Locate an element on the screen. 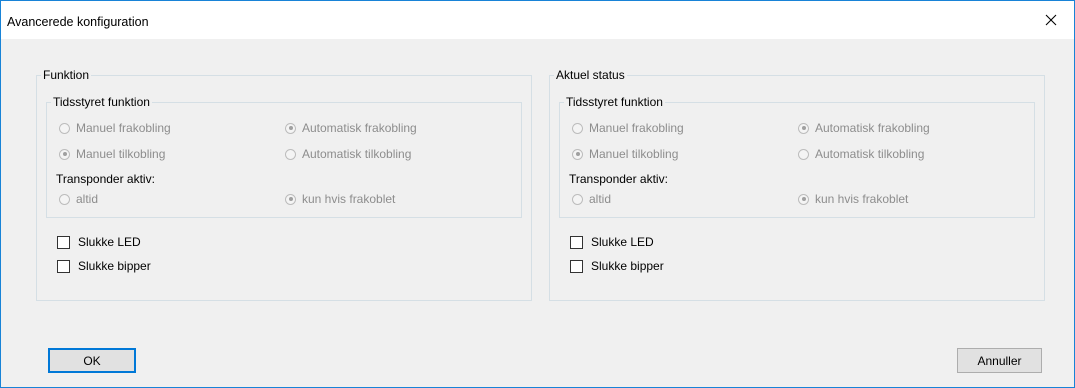 The image size is (1075, 388). right-transponder-label: Transponder aktiv: is located at coordinates (618, 179).